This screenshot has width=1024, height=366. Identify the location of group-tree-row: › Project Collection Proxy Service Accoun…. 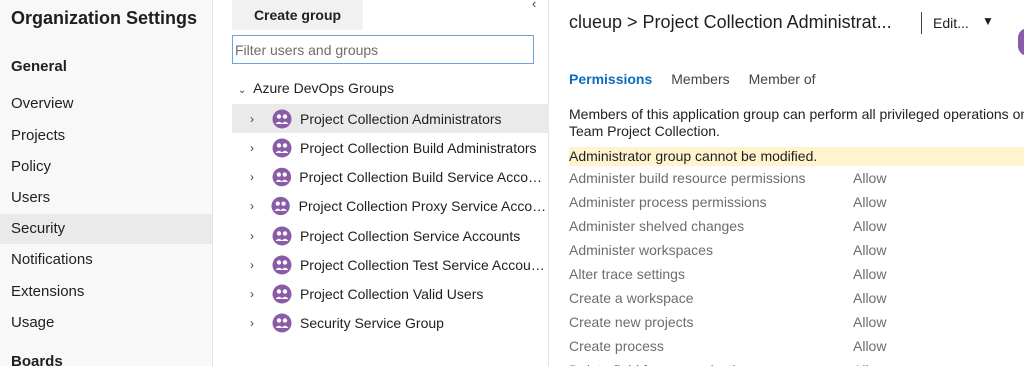
(390, 205).